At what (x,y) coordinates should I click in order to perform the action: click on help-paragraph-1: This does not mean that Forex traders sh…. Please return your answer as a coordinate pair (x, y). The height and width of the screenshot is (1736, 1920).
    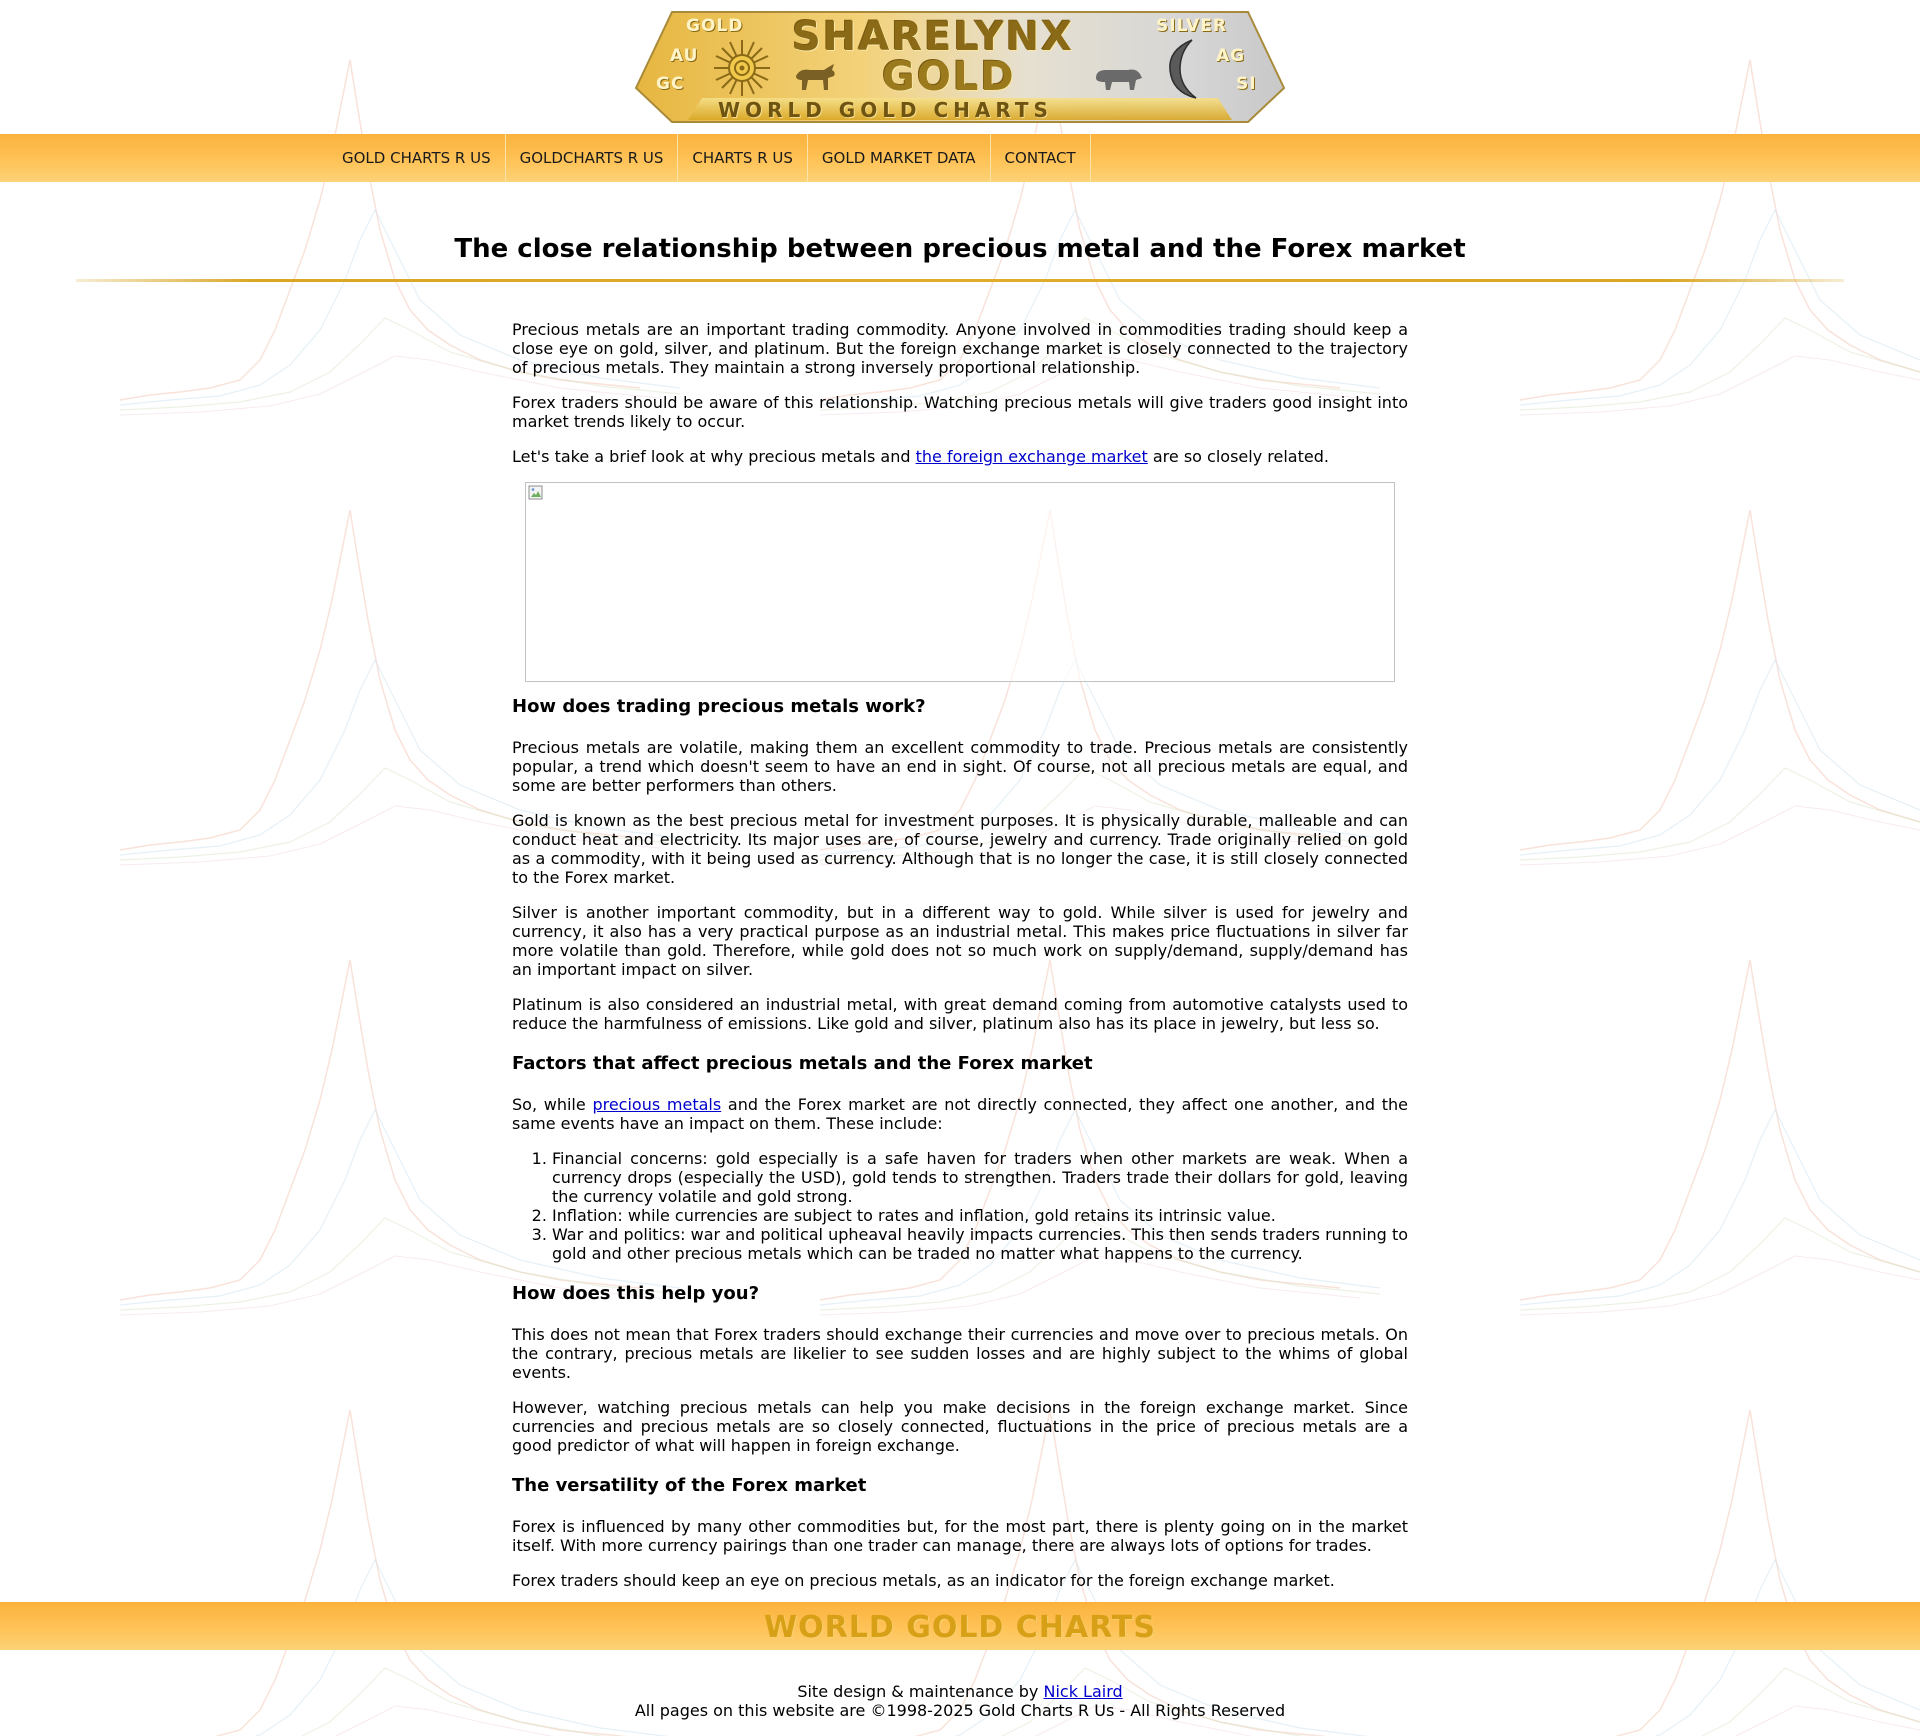
    Looking at the image, I should click on (960, 1353).